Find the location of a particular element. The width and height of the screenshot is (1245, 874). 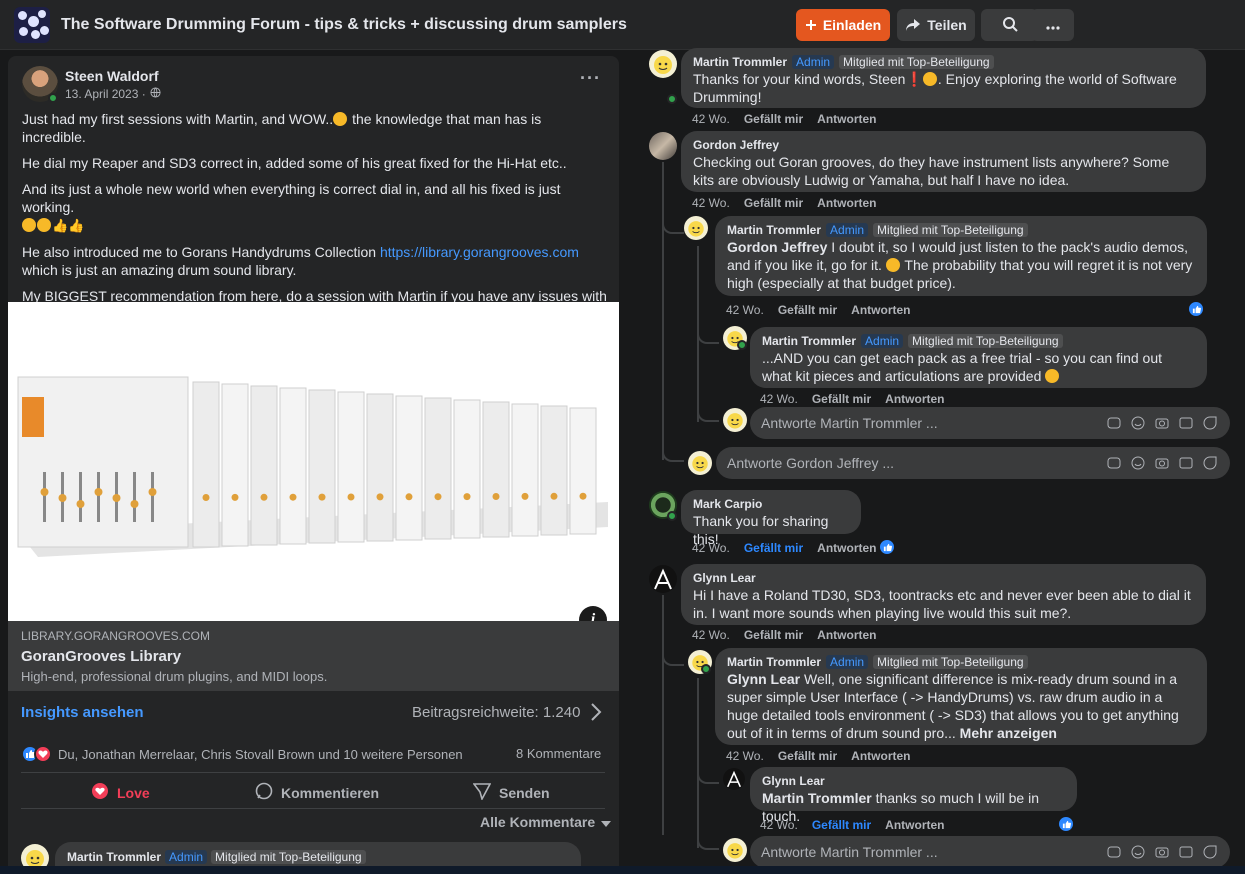

more-options-button is located at coordinates (1052, 25).